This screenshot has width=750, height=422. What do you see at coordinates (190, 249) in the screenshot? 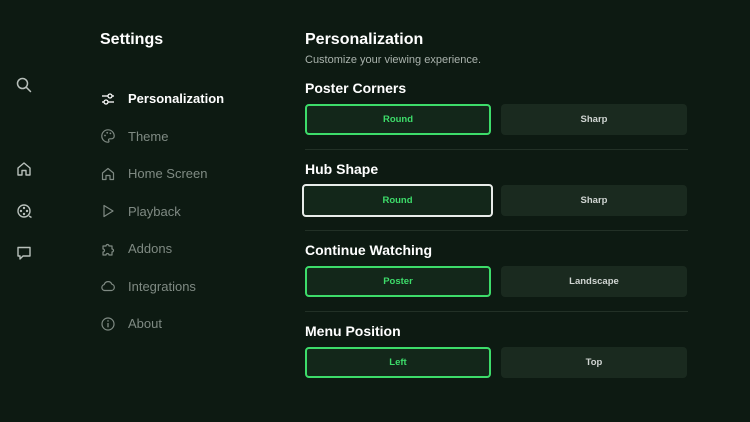
I see `sidebar-item-addons: Addons` at bounding box center [190, 249].